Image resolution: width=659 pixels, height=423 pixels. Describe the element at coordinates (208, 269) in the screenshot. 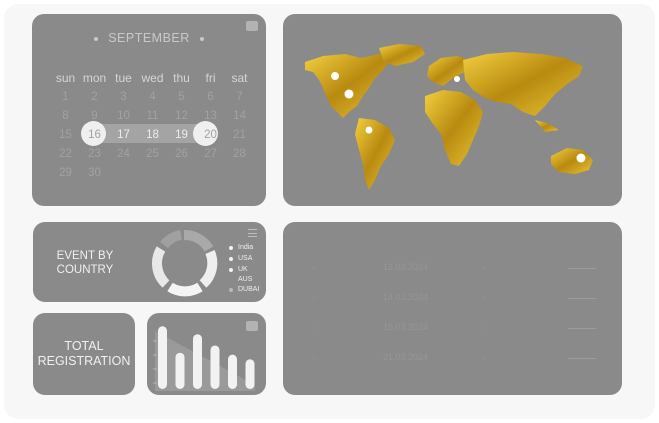

I see `donut-segment-usa` at that location.